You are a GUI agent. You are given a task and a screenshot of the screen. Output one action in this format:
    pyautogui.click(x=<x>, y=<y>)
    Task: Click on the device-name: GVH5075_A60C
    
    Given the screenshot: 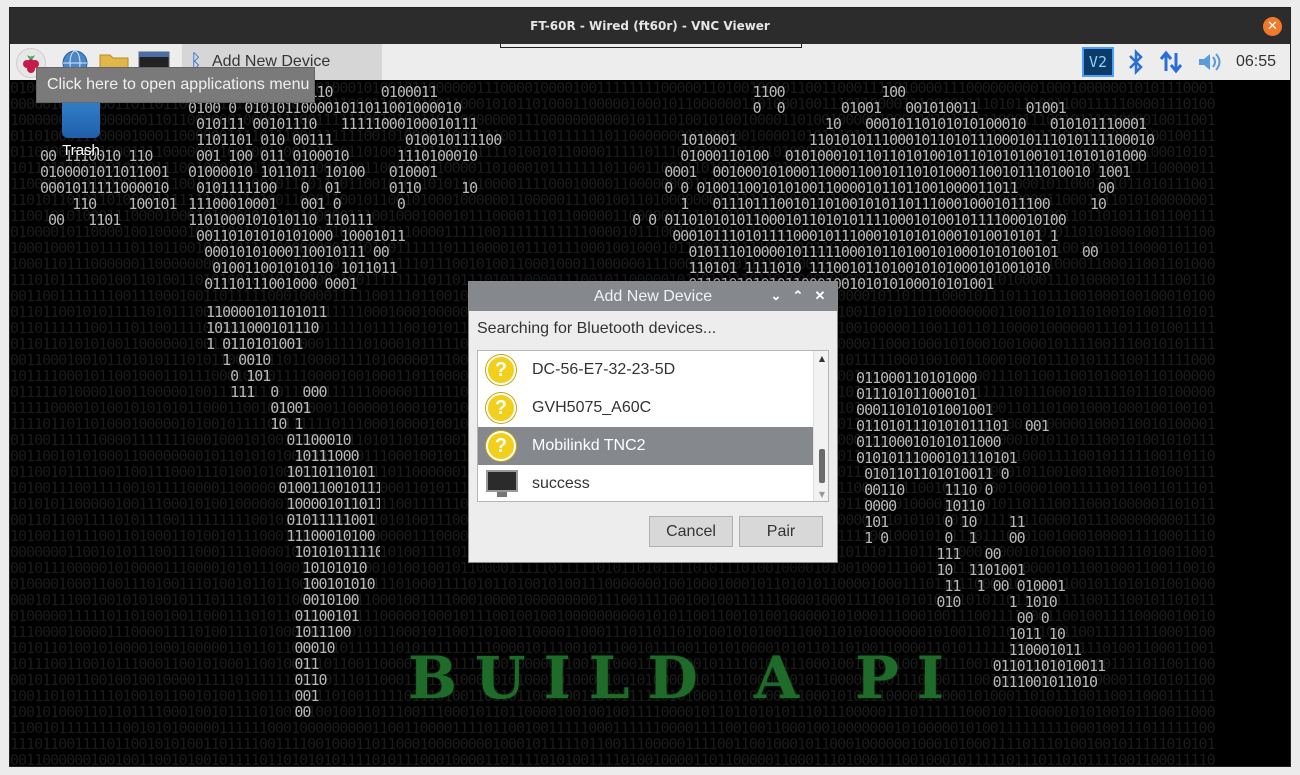 What is the action you would take?
    pyautogui.click(x=592, y=407)
    